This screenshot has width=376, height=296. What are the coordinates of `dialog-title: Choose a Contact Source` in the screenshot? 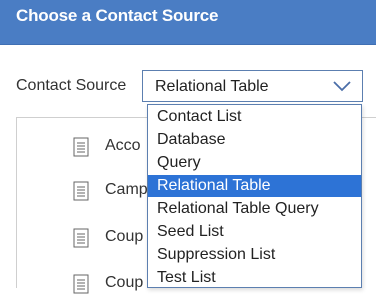 It's located at (117, 15).